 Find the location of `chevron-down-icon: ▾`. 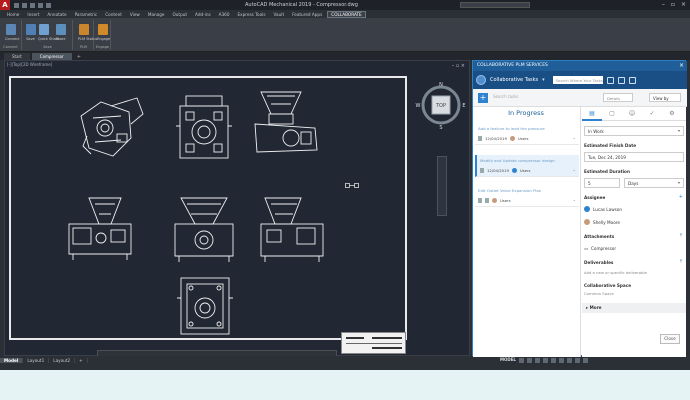

chevron-down-icon: ▾ is located at coordinates (543, 80).